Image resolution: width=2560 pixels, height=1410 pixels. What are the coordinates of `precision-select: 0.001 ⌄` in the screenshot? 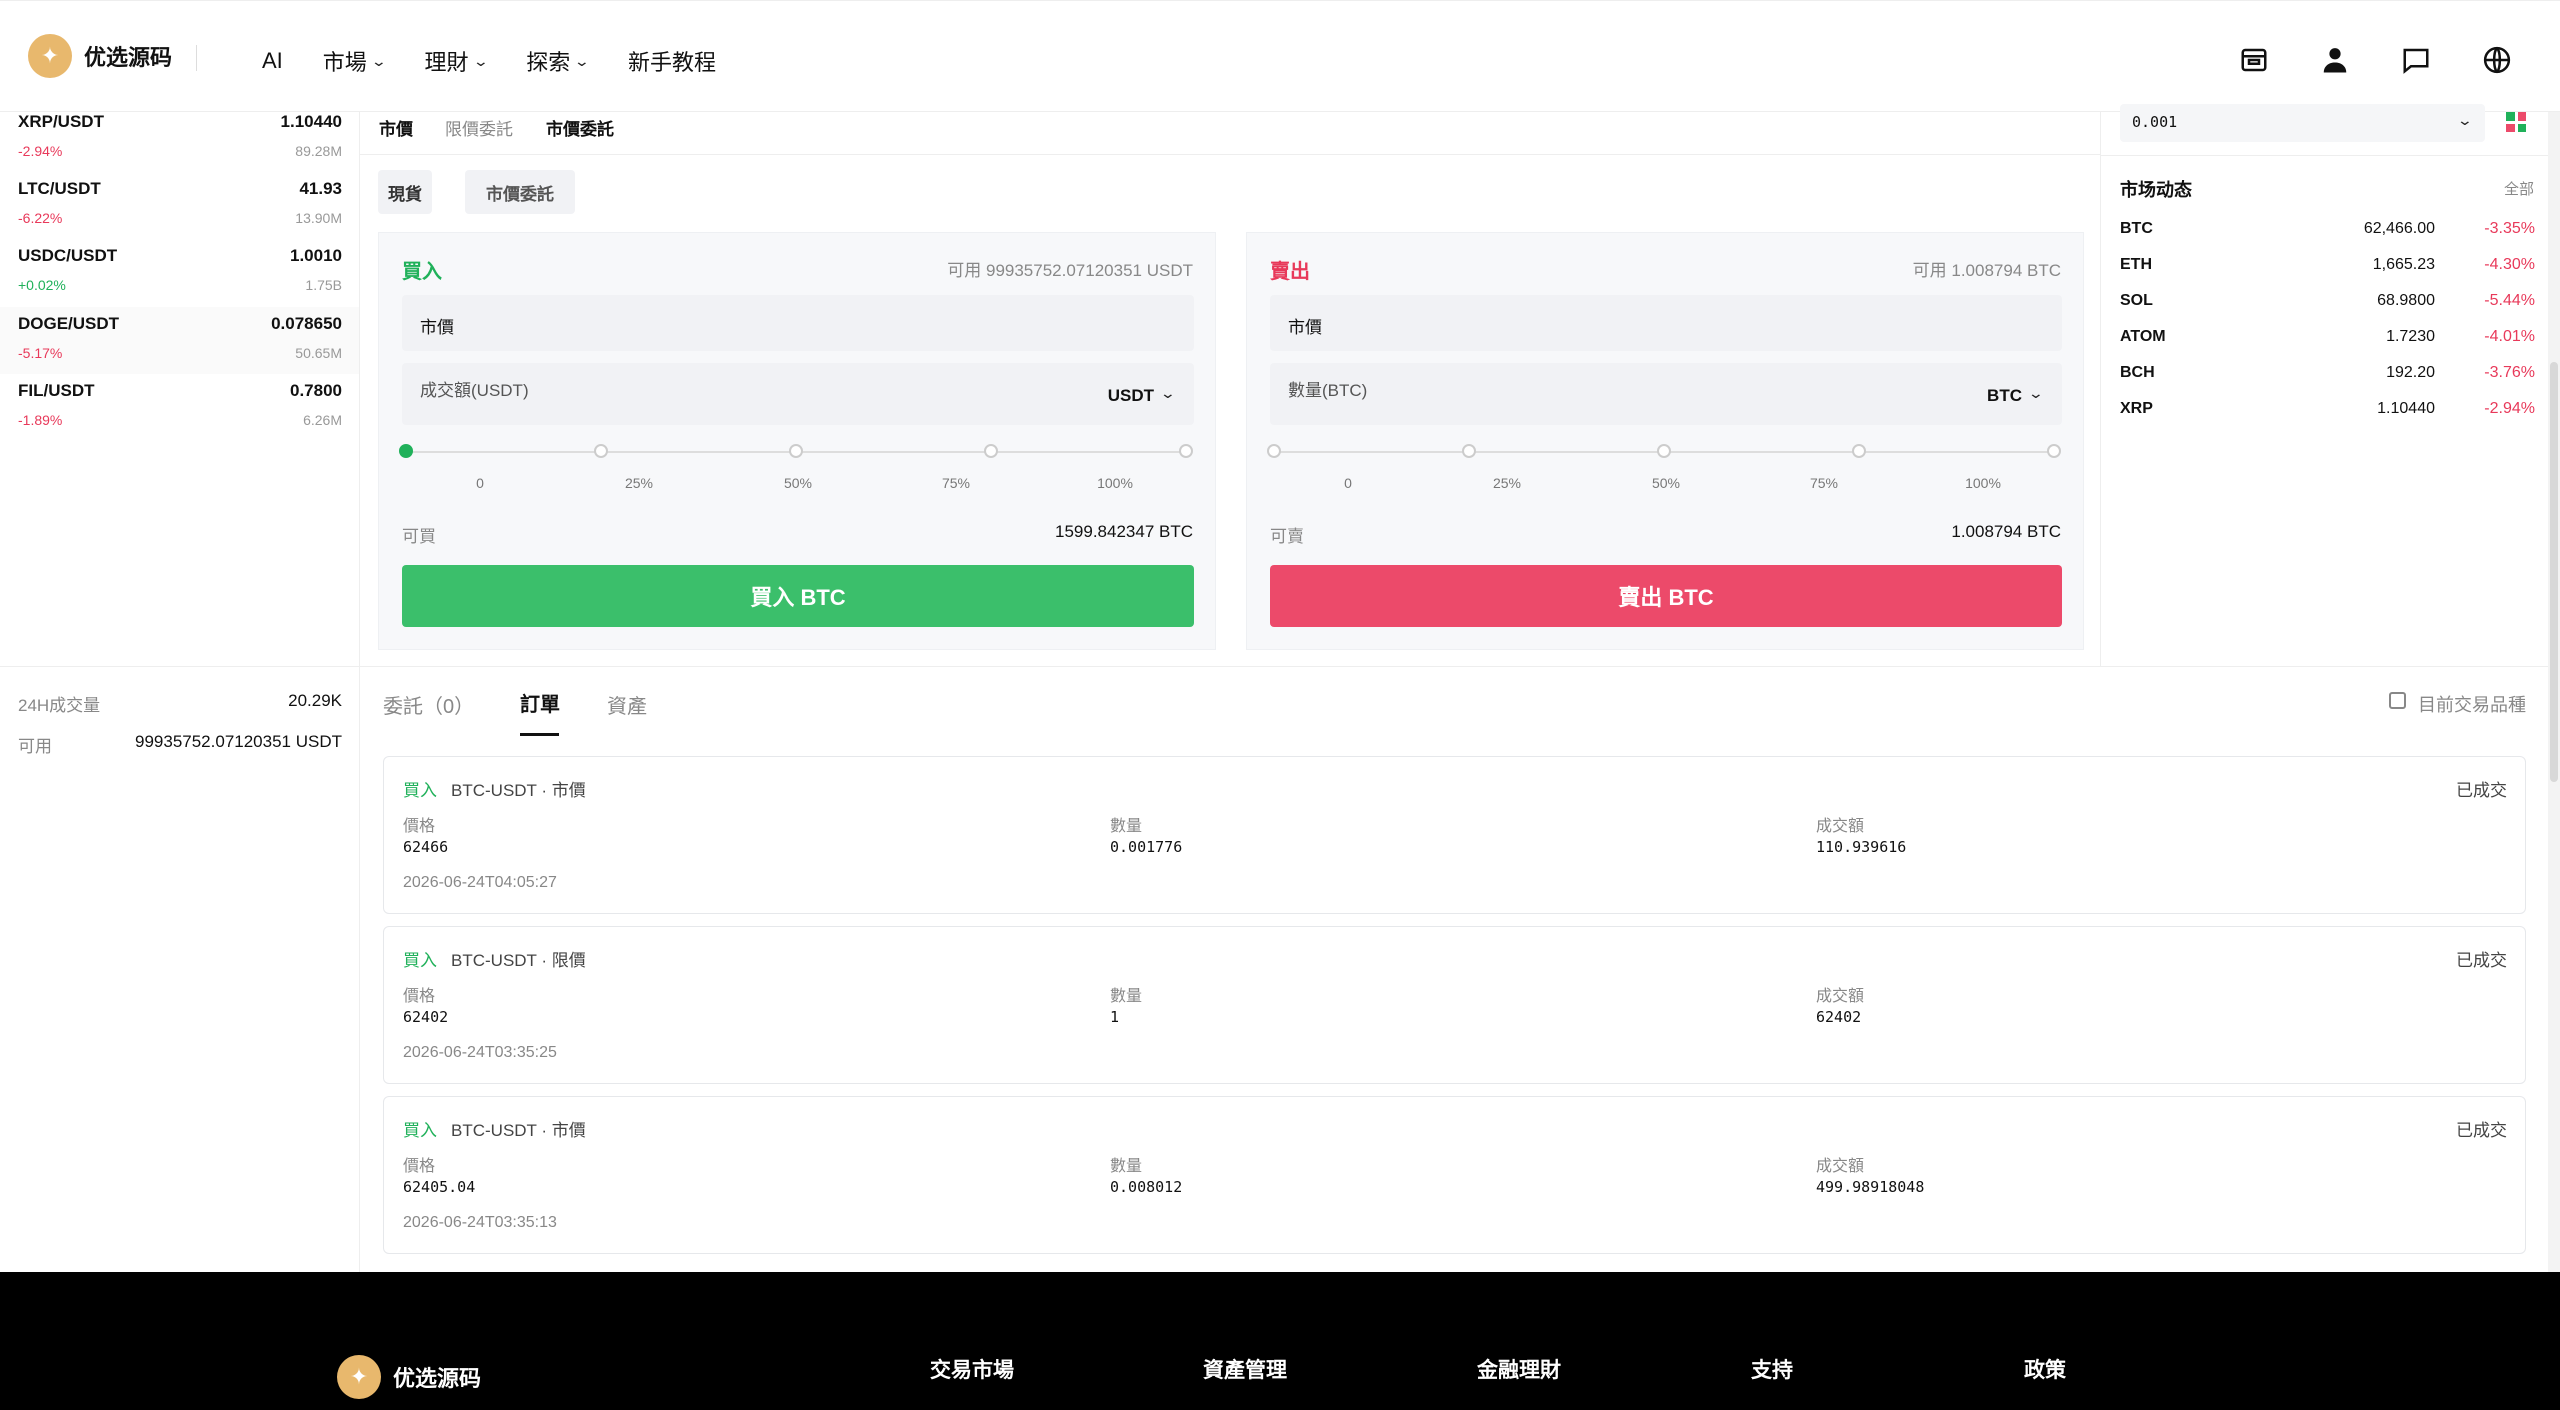 It's located at (2302, 123).